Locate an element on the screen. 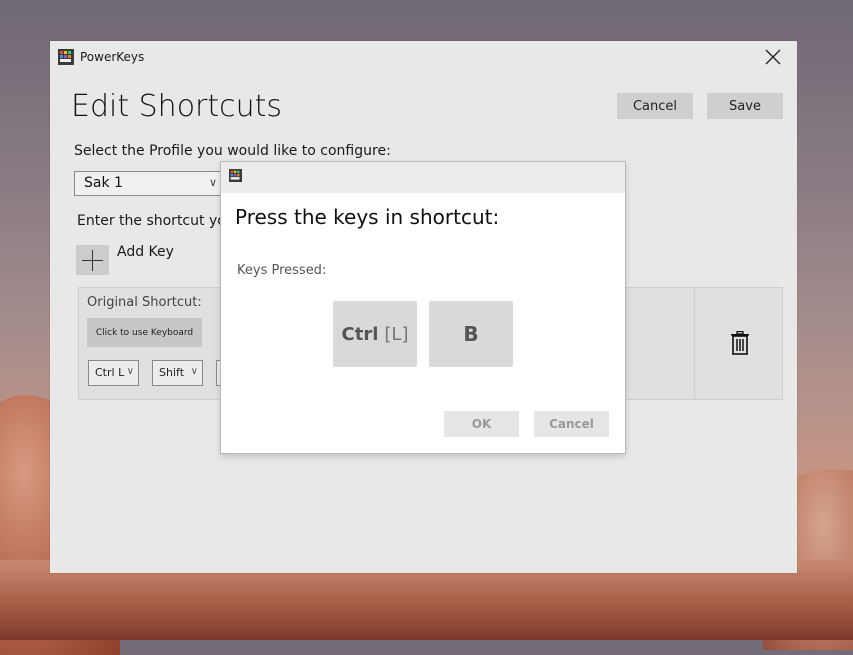  plus-icon is located at coordinates (92, 260).